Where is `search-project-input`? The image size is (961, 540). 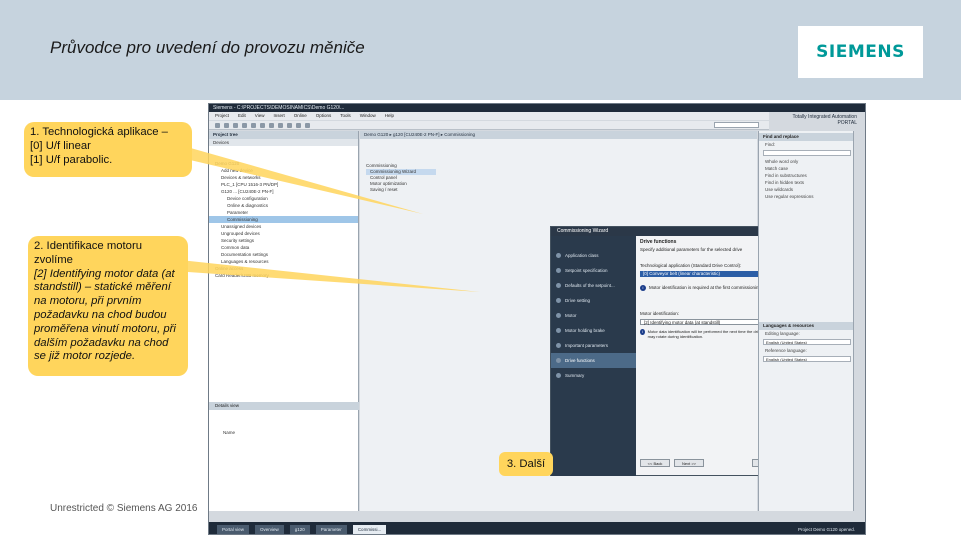 search-project-input is located at coordinates (736, 125).